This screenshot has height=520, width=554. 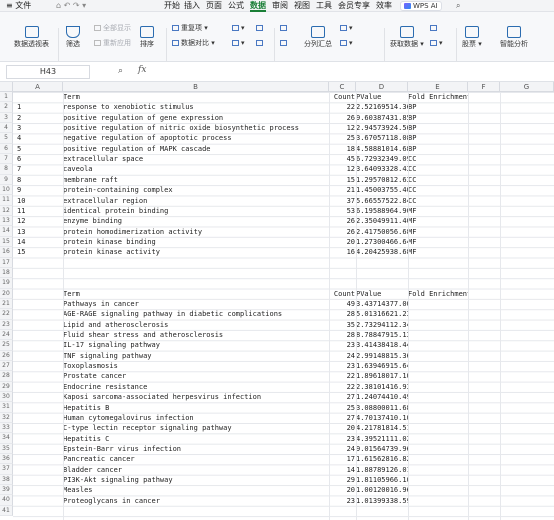 What do you see at coordinates (196, 294) in the screenshot?
I see `table-cell: Term` at bounding box center [196, 294].